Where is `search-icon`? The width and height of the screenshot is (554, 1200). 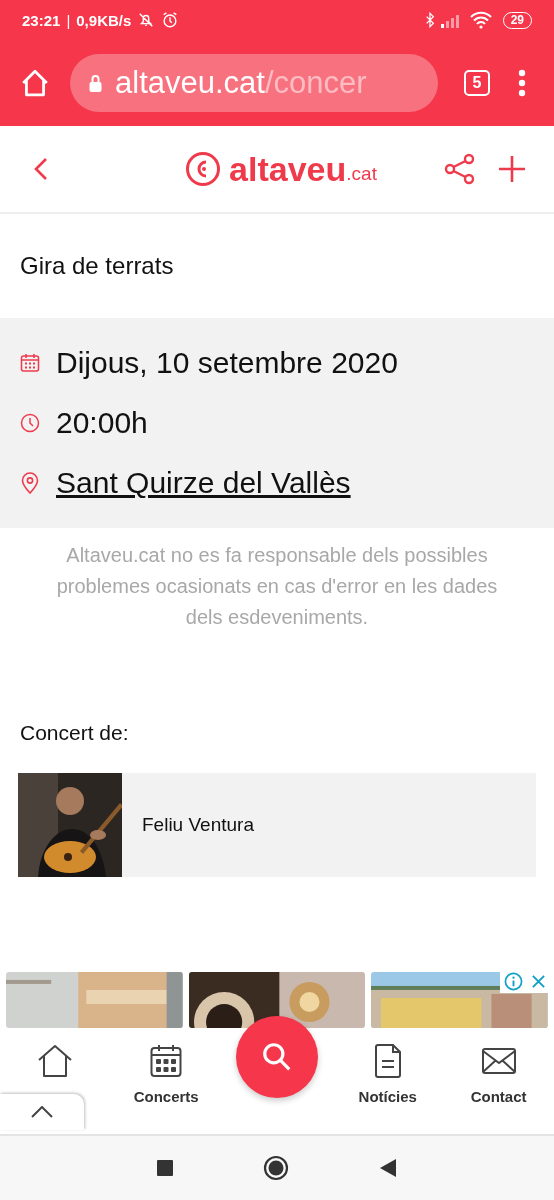
search-icon is located at coordinates (277, 1057).